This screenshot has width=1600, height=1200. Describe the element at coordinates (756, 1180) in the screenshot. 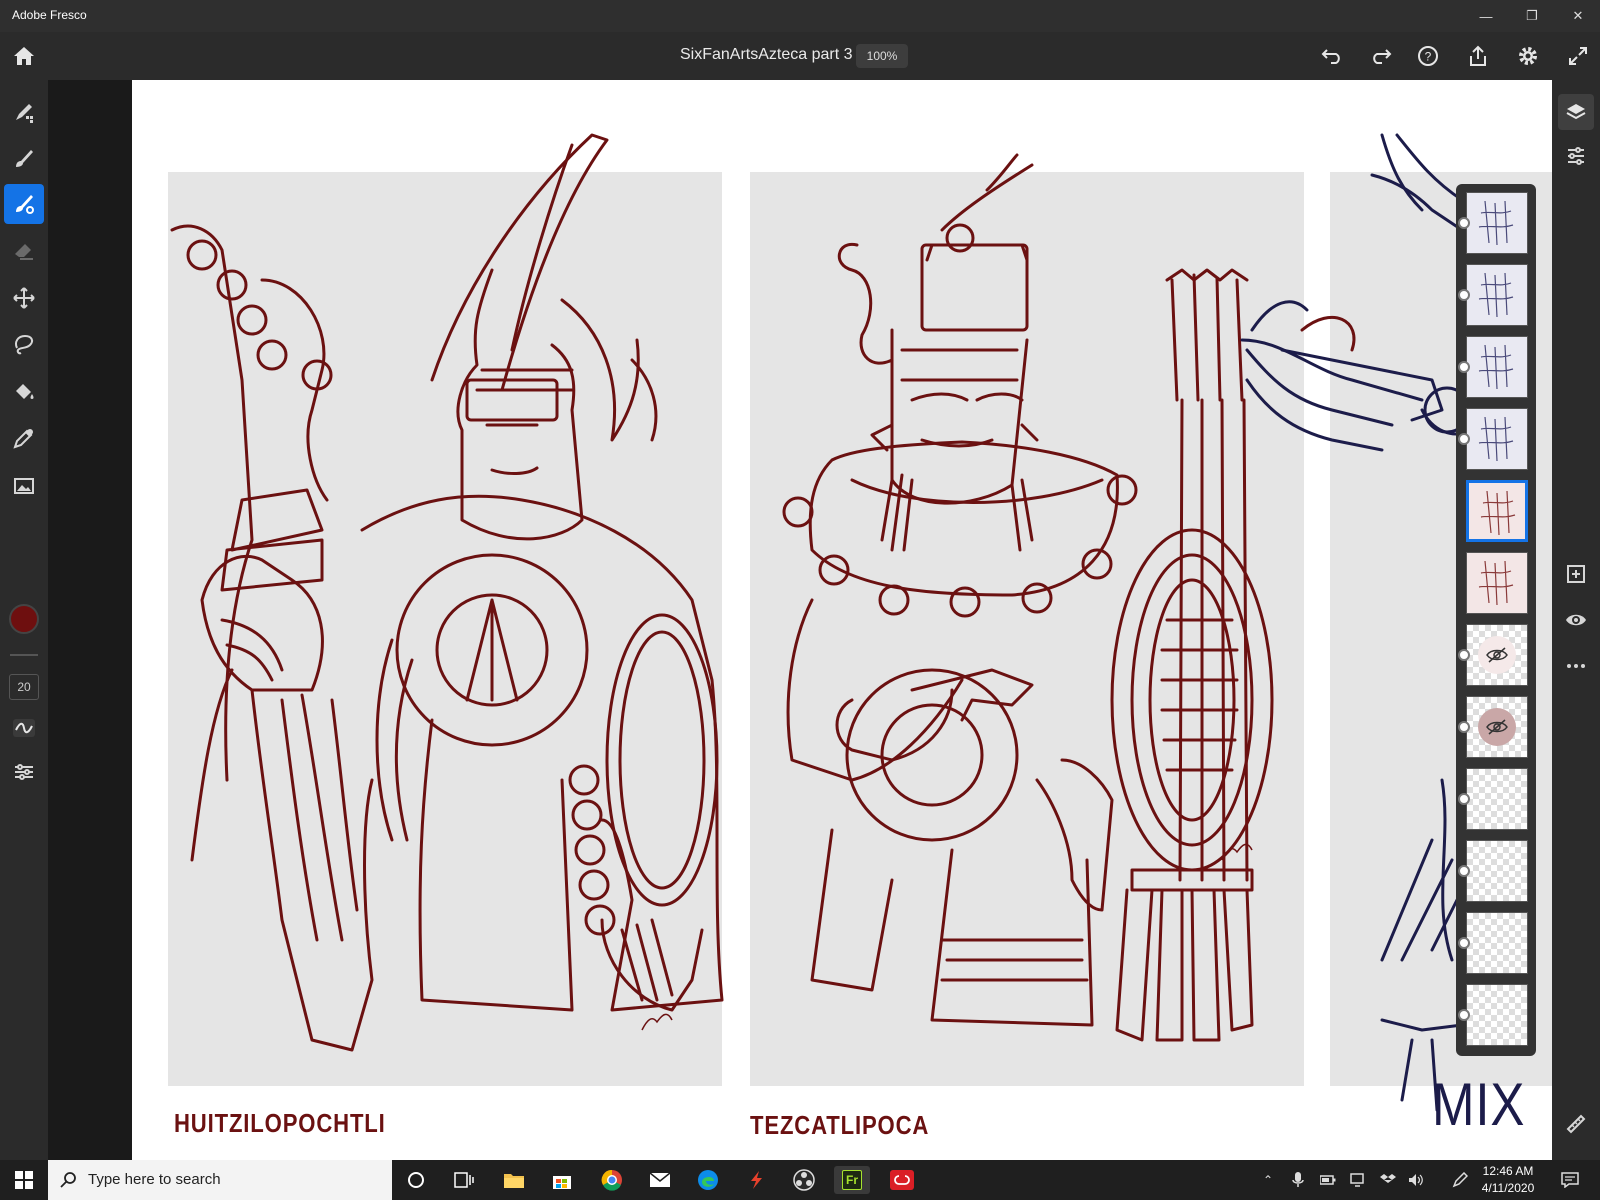

I see `sketchbook-icon` at that location.